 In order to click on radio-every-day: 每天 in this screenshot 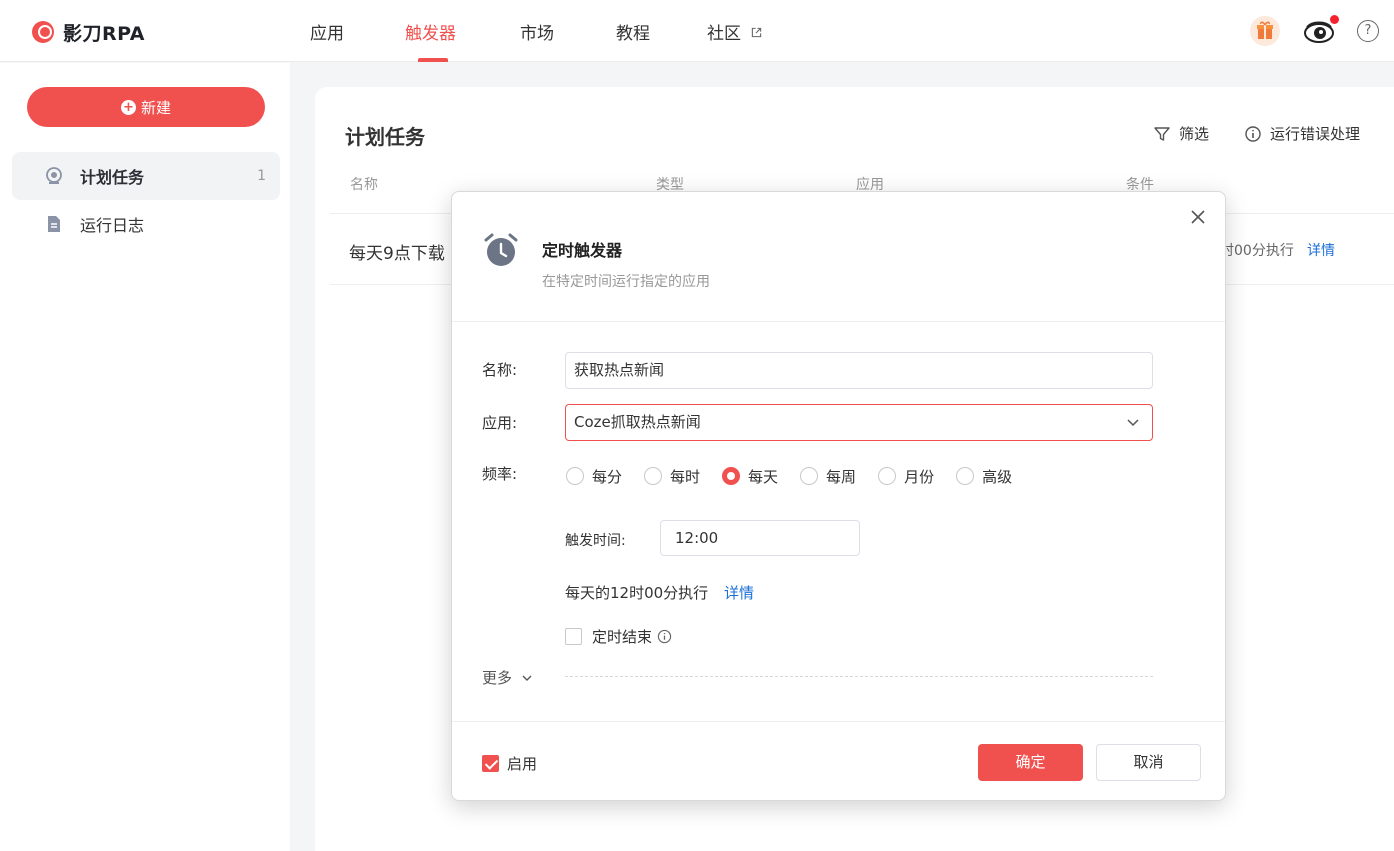, I will do `click(750, 476)`.